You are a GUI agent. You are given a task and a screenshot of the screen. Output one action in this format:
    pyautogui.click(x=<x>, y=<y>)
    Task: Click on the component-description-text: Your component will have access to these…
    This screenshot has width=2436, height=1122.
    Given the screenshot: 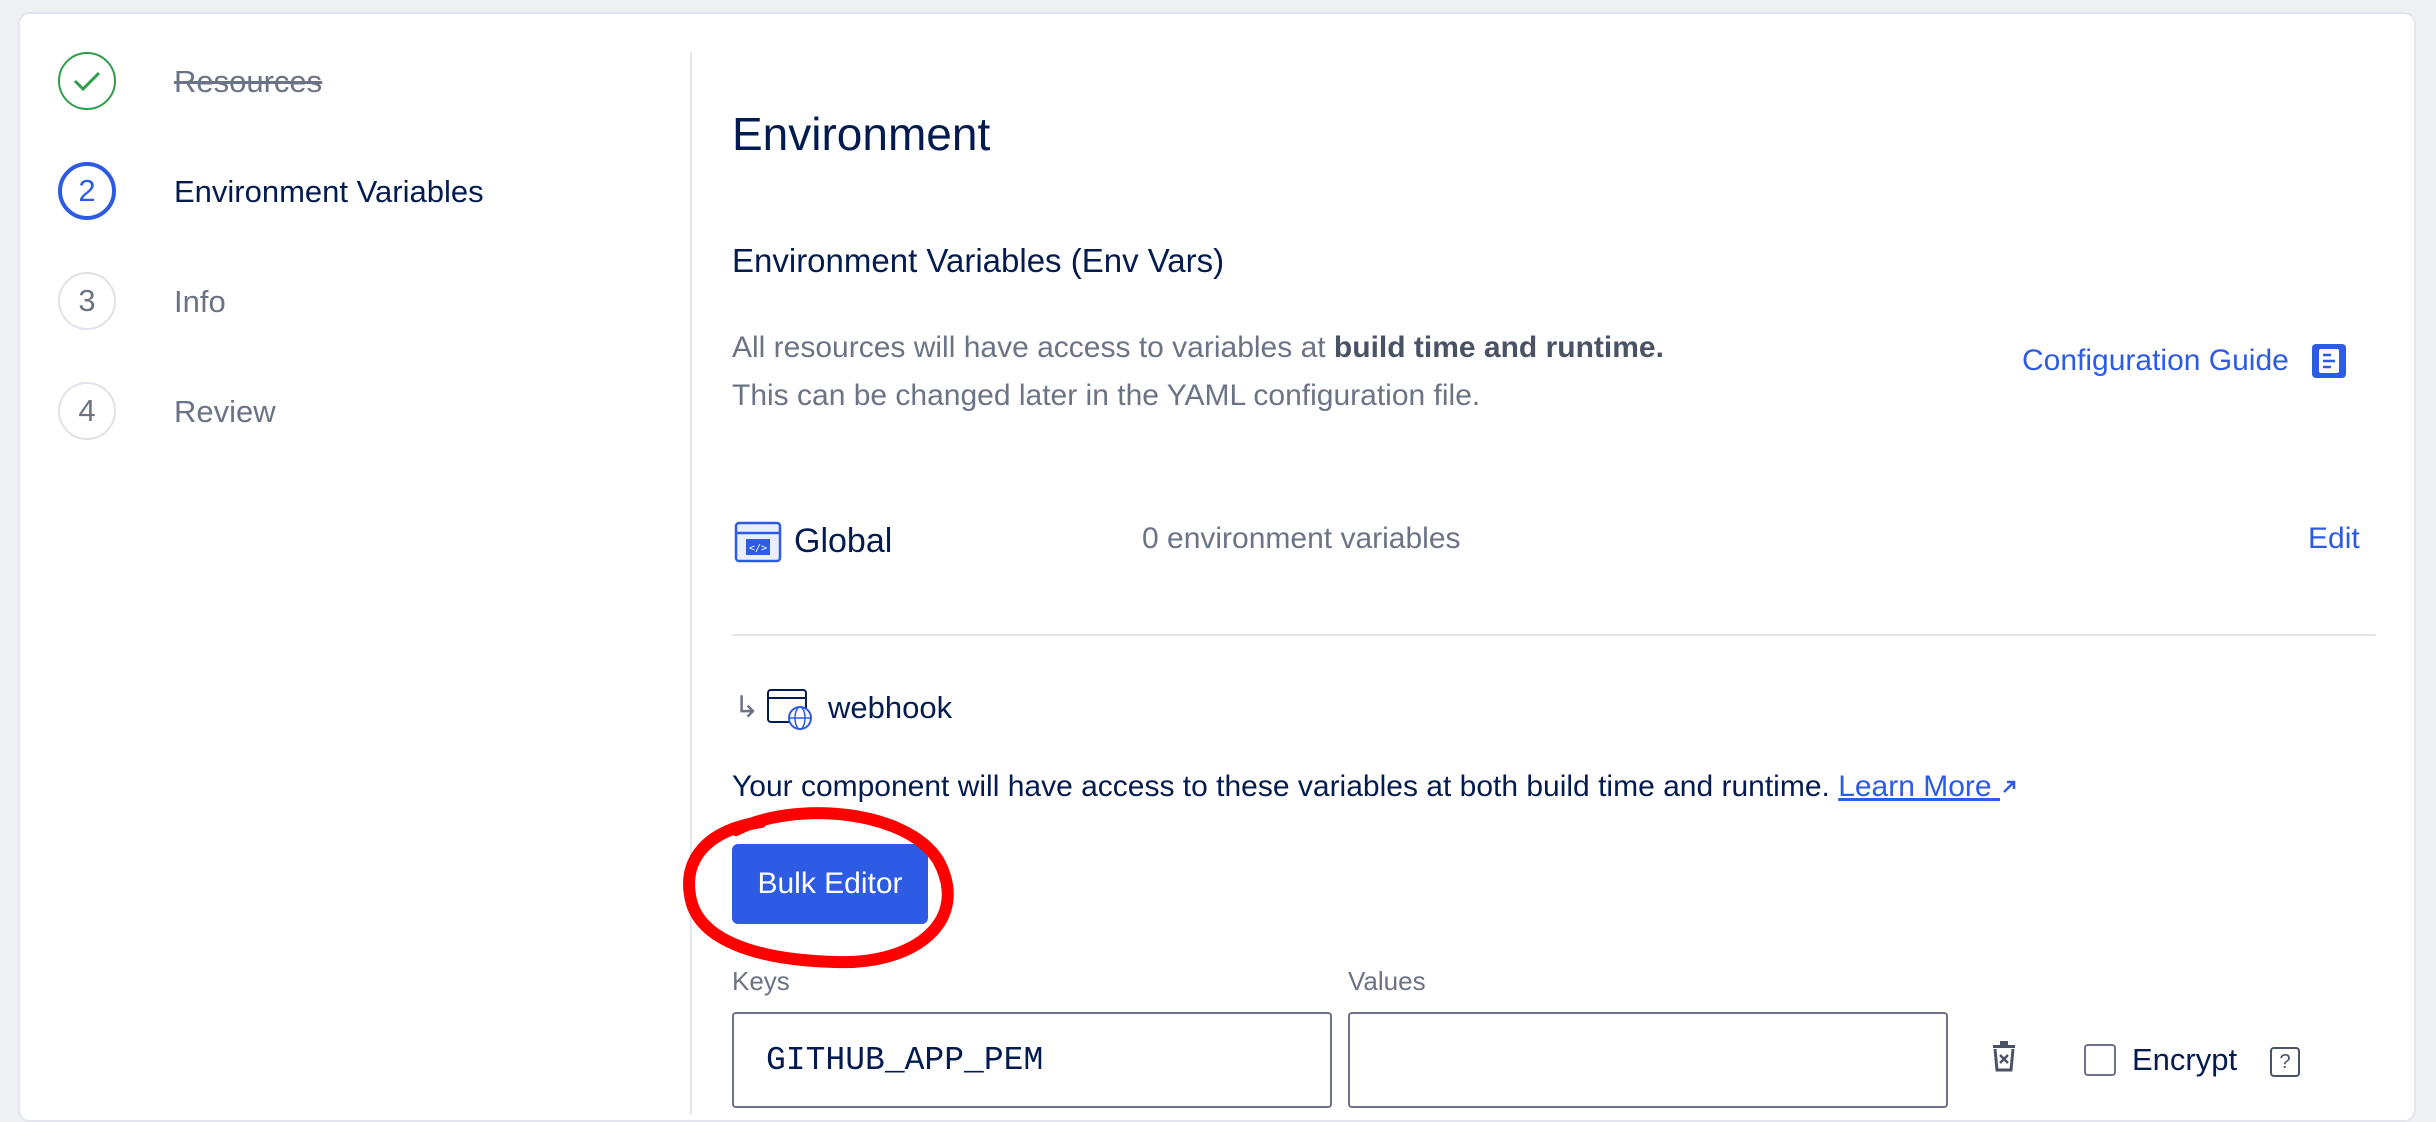 What is the action you would take?
    pyautogui.click(x=1285, y=786)
    